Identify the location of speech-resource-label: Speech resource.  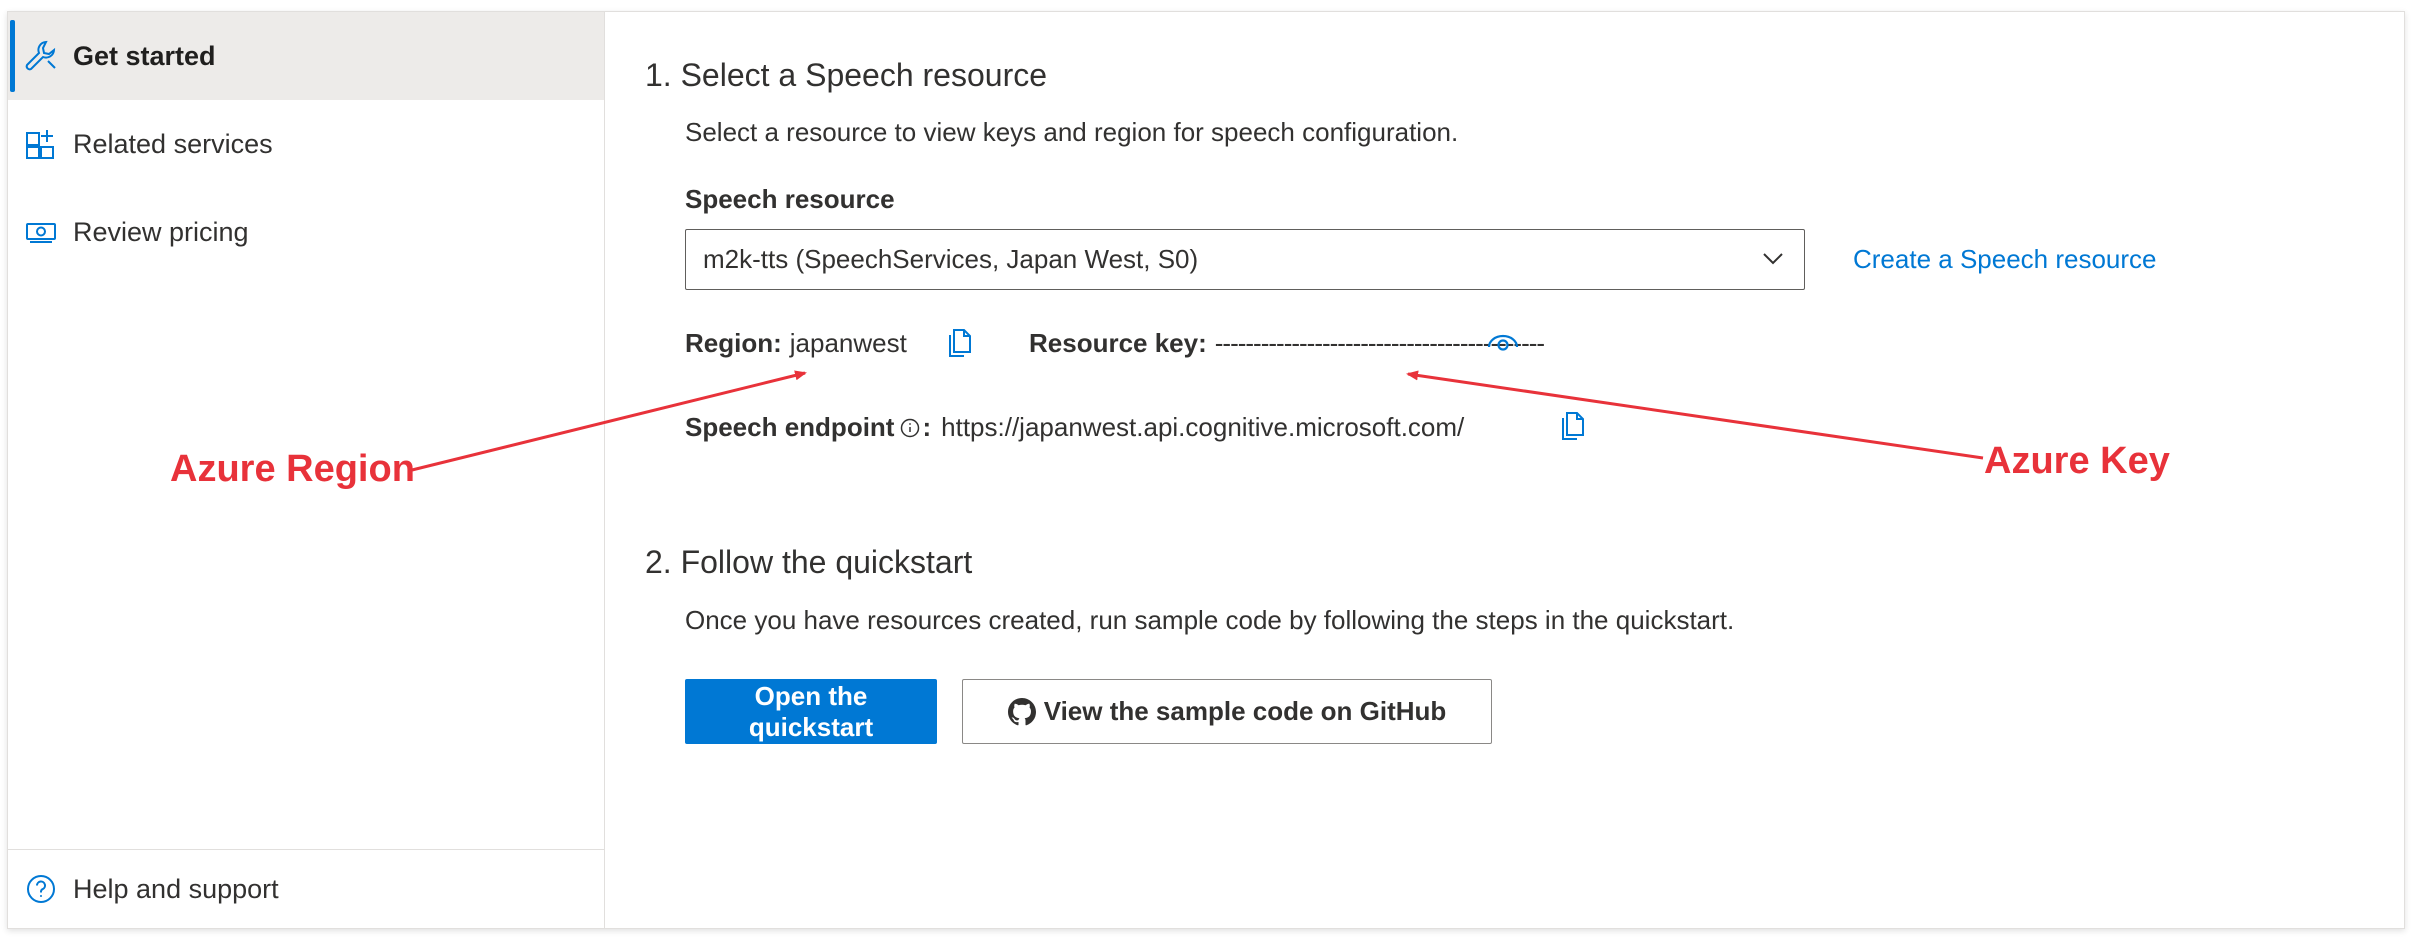
(790, 199).